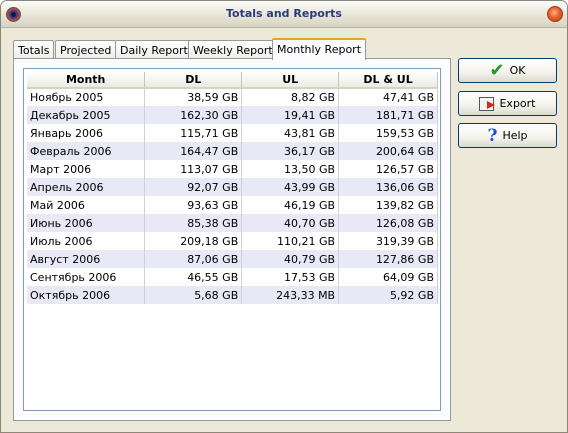  What do you see at coordinates (290, 295) in the screenshot?
I see `cell-ul: 243,33 MB` at bounding box center [290, 295].